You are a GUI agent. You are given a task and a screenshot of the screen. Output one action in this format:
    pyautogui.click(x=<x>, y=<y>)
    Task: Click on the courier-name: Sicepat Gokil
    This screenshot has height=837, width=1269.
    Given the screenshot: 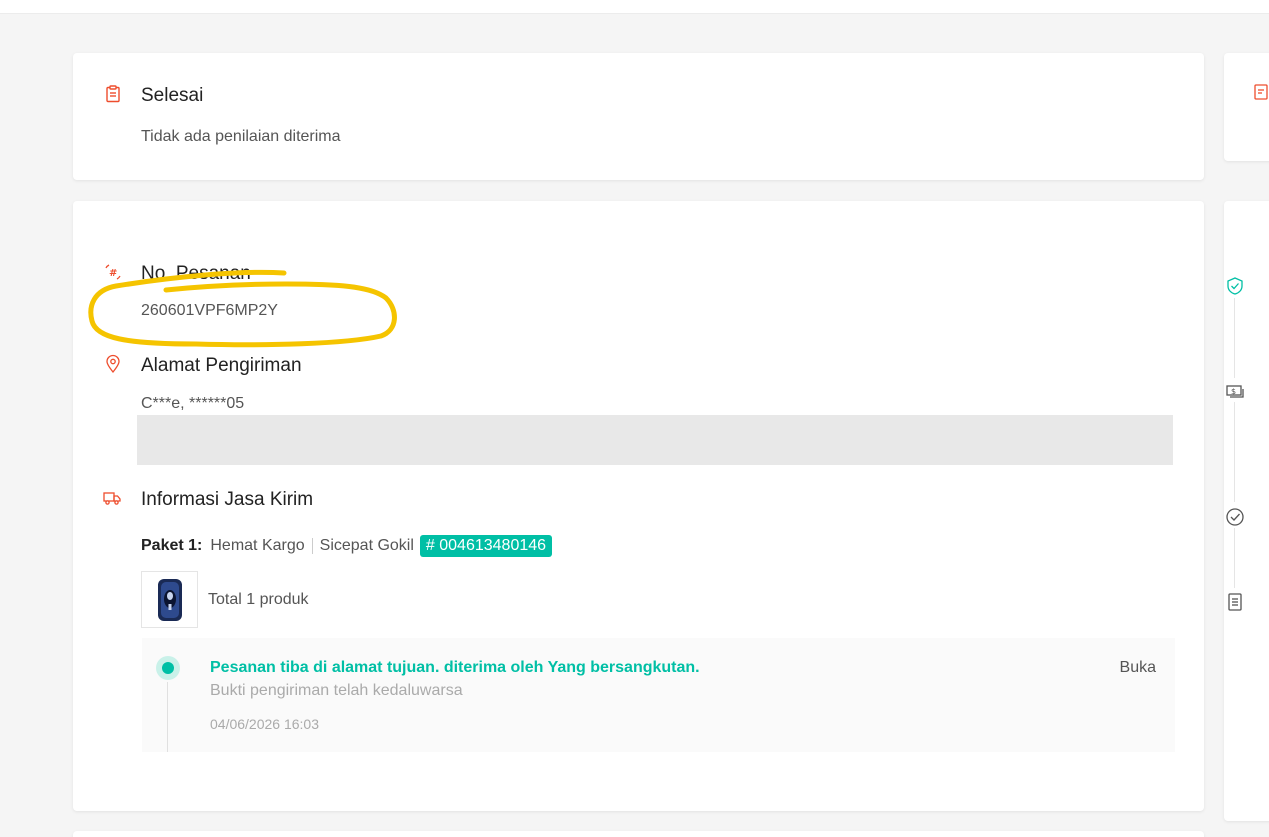 What is the action you would take?
    pyautogui.click(x=366, y=545)
    